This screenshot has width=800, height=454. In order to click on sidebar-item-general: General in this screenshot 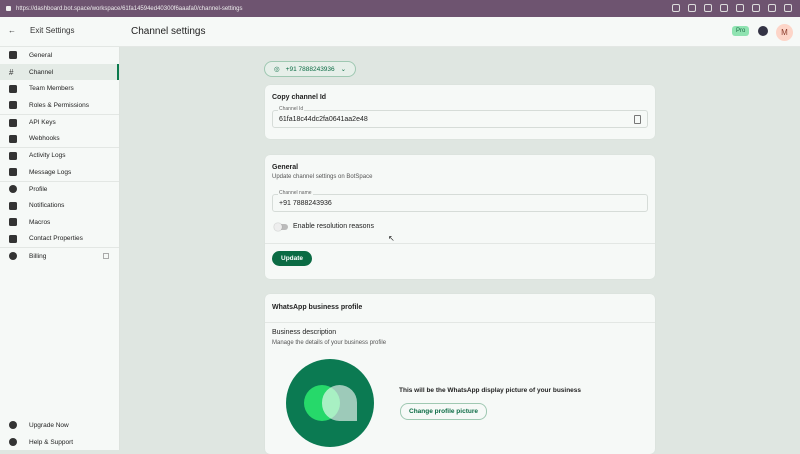, I will do `click(59, 55)`.